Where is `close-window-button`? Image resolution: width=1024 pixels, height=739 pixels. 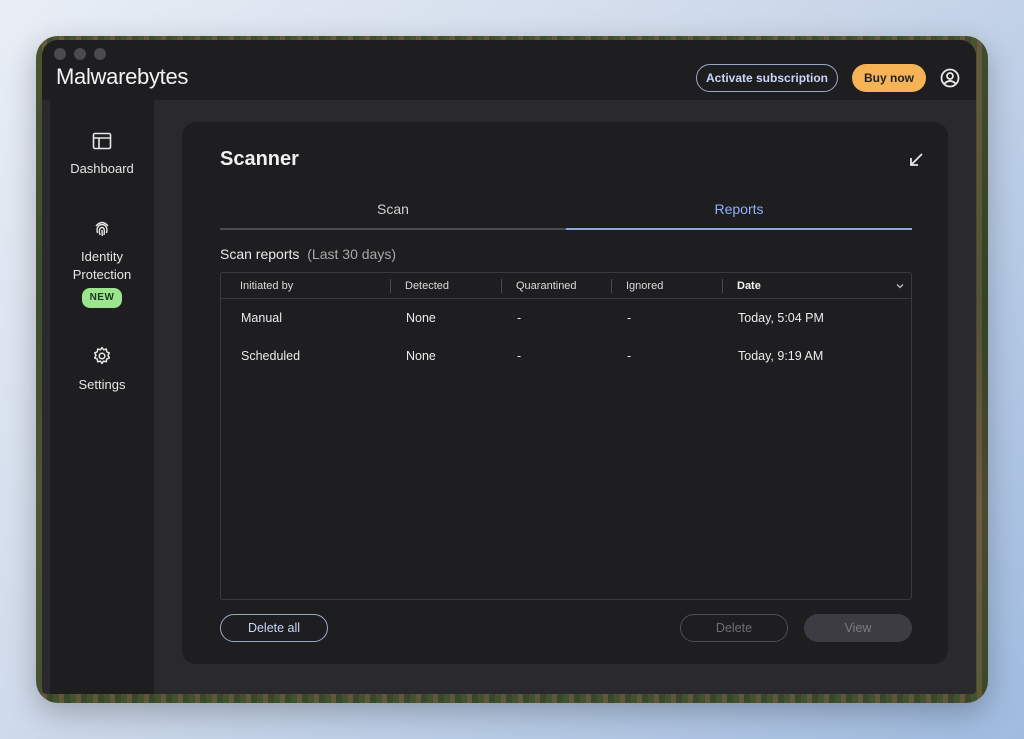 close-window-button is located at coordinates (60, 54).